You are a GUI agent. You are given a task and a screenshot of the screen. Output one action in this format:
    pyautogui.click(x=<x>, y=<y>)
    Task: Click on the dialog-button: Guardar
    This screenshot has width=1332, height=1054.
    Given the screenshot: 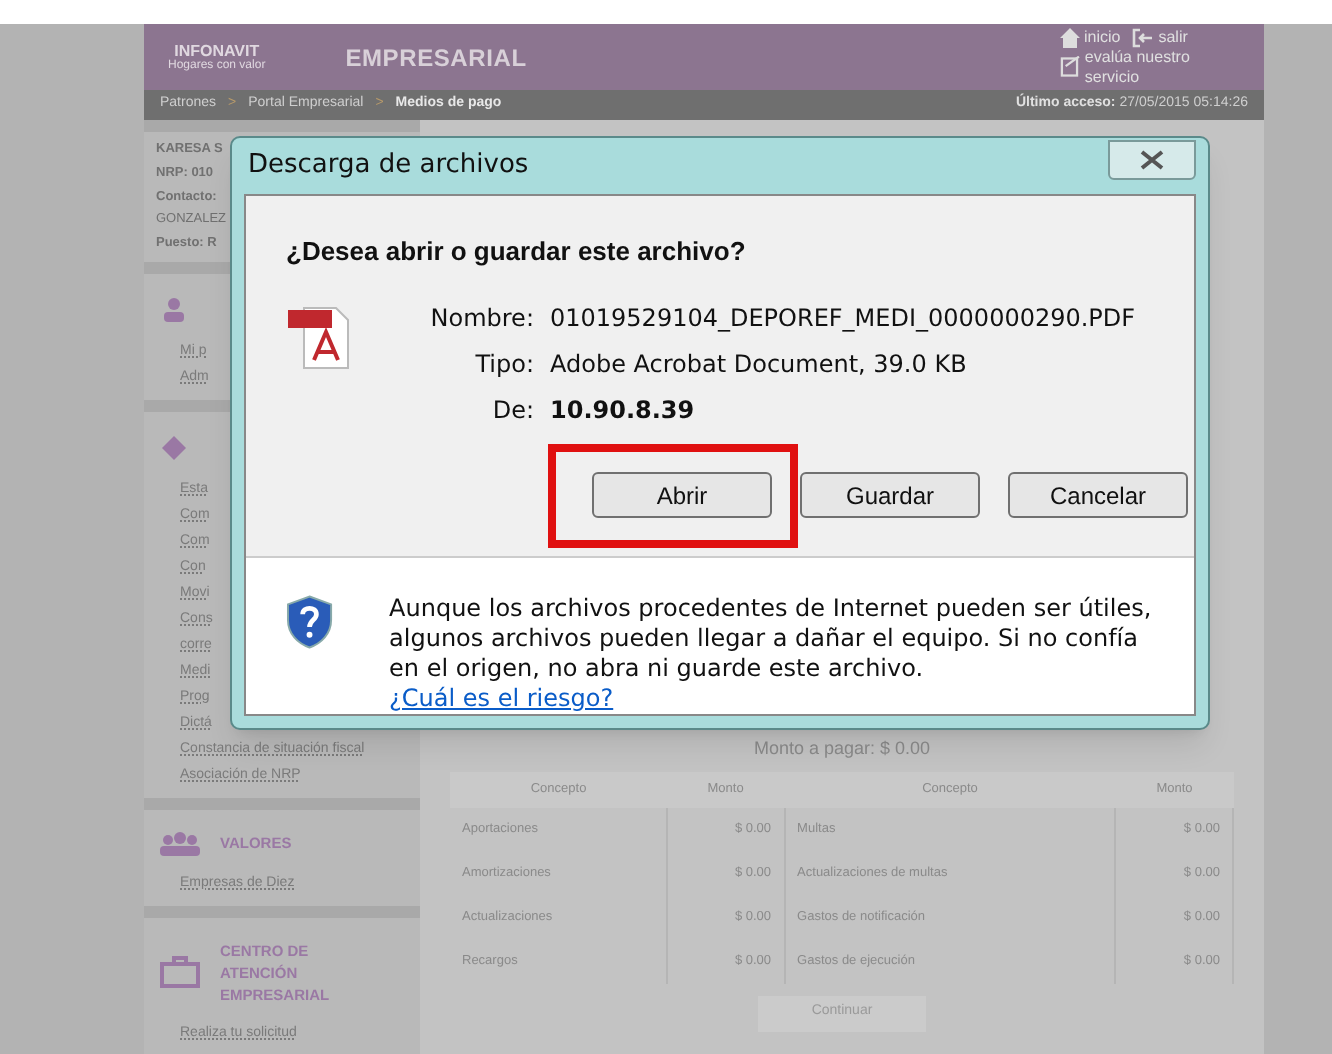 What is the action you would take?
    pyautogui.click(x=890, y=495)
    